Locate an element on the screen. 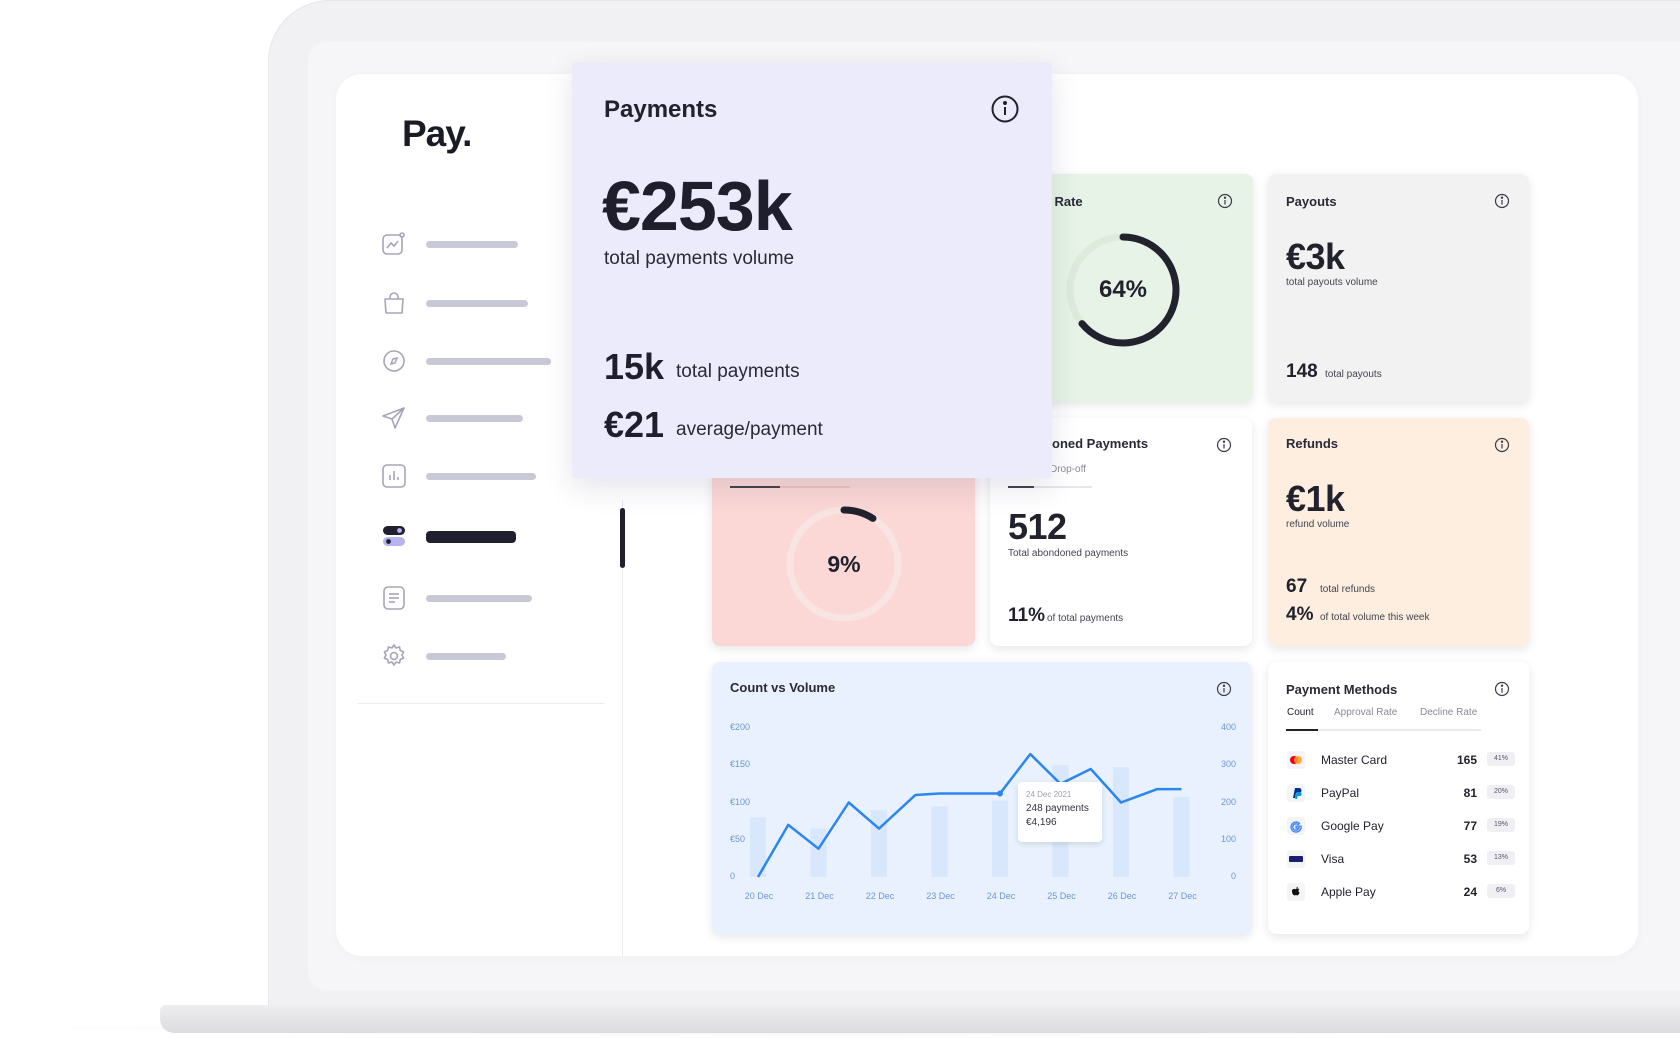 The image size is (1680, 1038). payment-method-name: Master Card is located at coordinates (1354, 760).